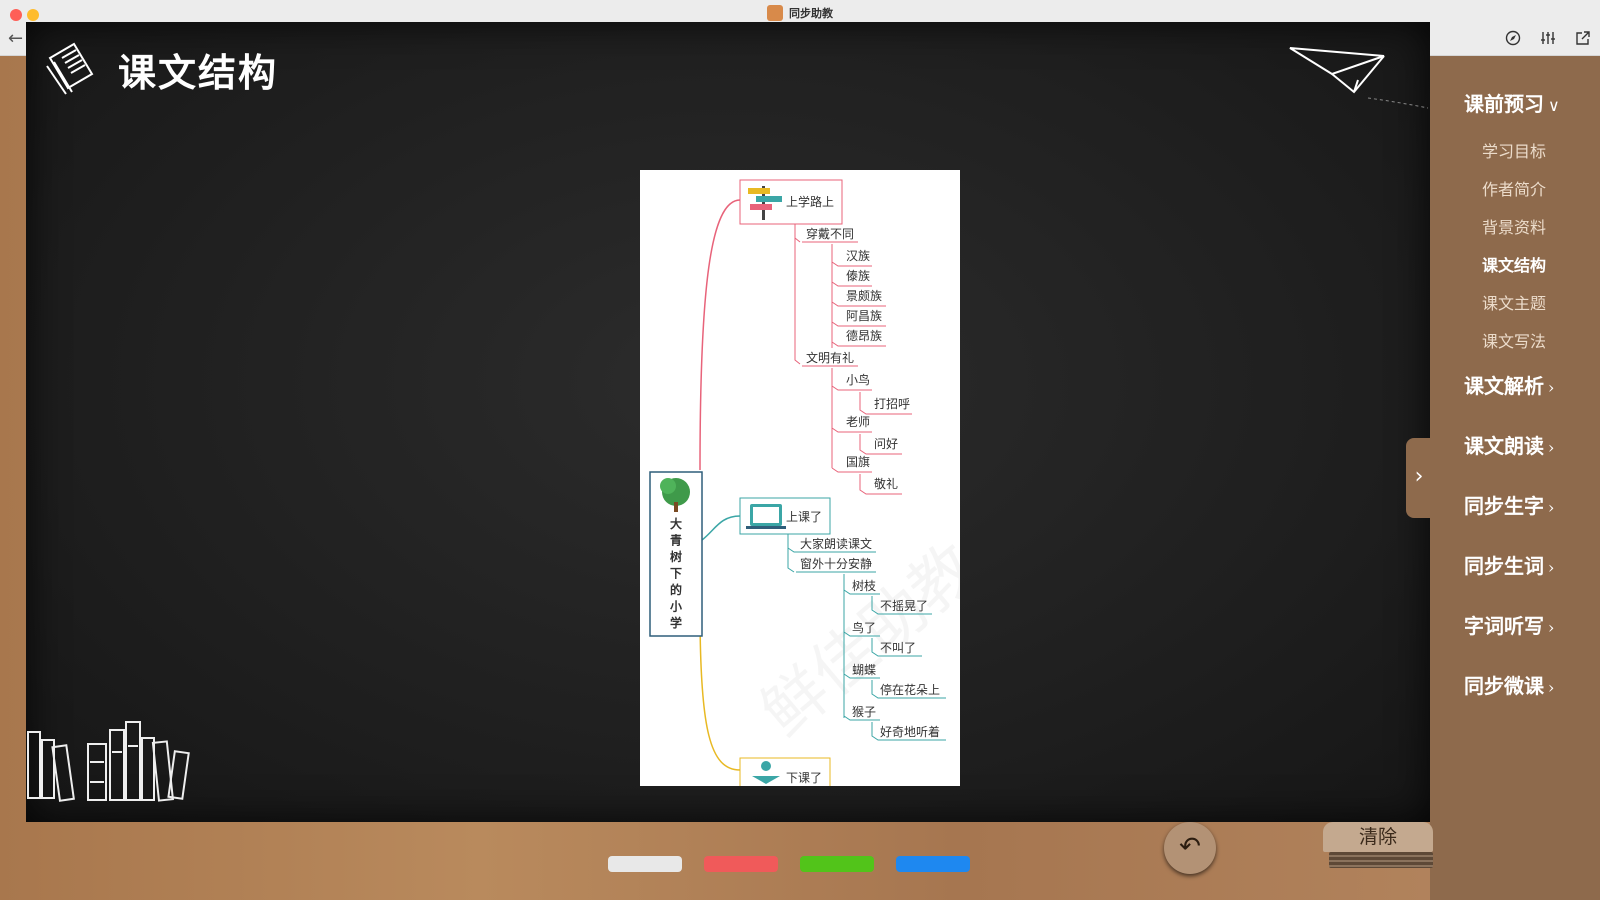 Image resolution: width=1600 pixels, height=900 pixels. Describe the element at coordinates (858, 256) in the screenshot. I see `mm-han: 汉族` at that location.